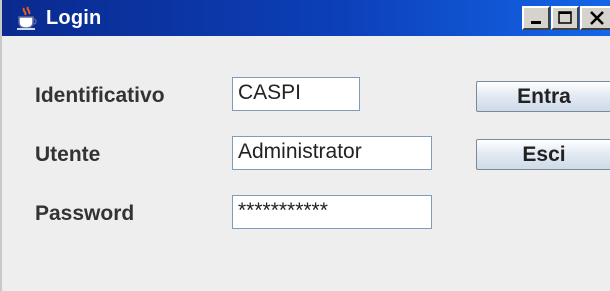 Image resolution: width=610 pixels, height=291 pixels. What do you see at coordinates (100, 95) in the screenshot?
I see `identificativo-label: Identificativo` at bounding box center [100, 95].